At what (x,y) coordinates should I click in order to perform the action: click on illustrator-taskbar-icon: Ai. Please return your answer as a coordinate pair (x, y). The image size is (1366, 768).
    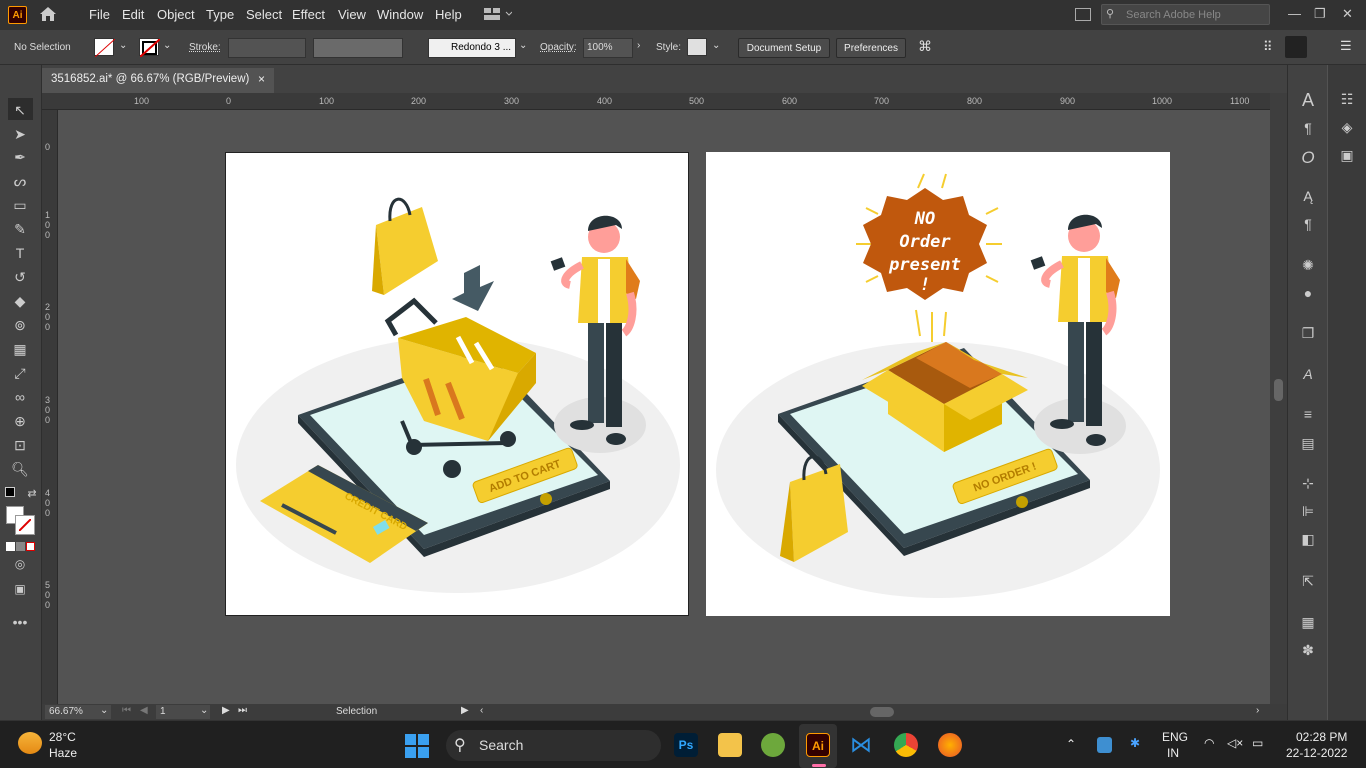
    Looking at the image, I should click on (818, 745).